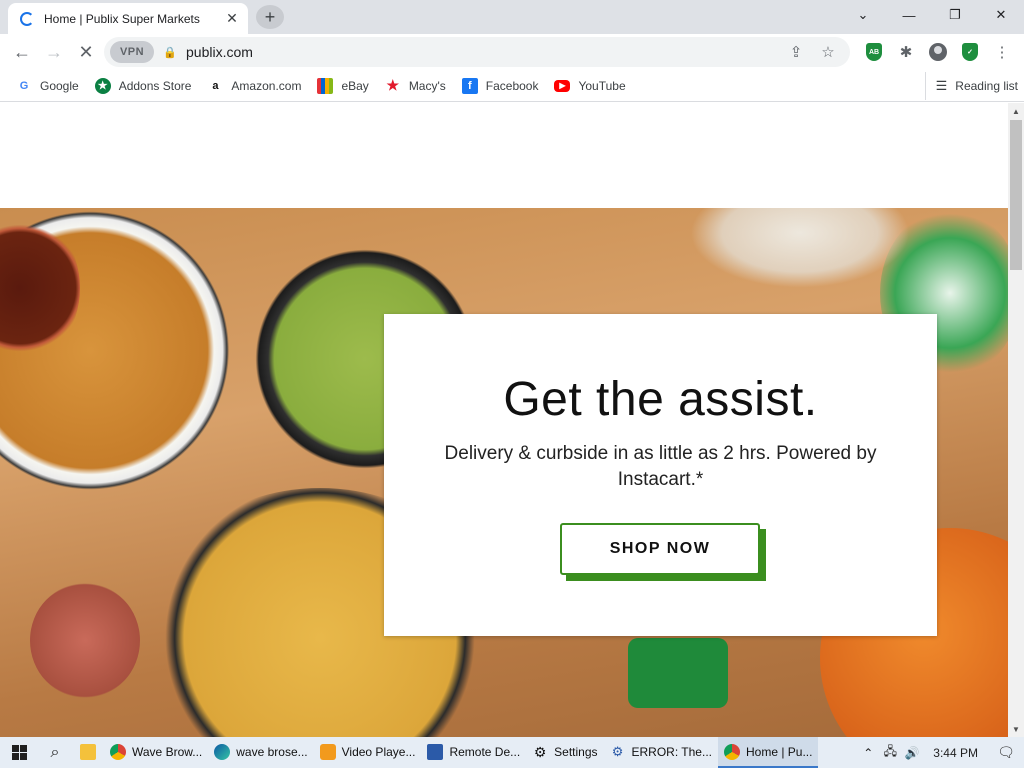 This screenshot has width=1024, height=768. Describe the element at coordinates (562, 85) in the screenshot. I see `youtube-icon: ▶` at that location.